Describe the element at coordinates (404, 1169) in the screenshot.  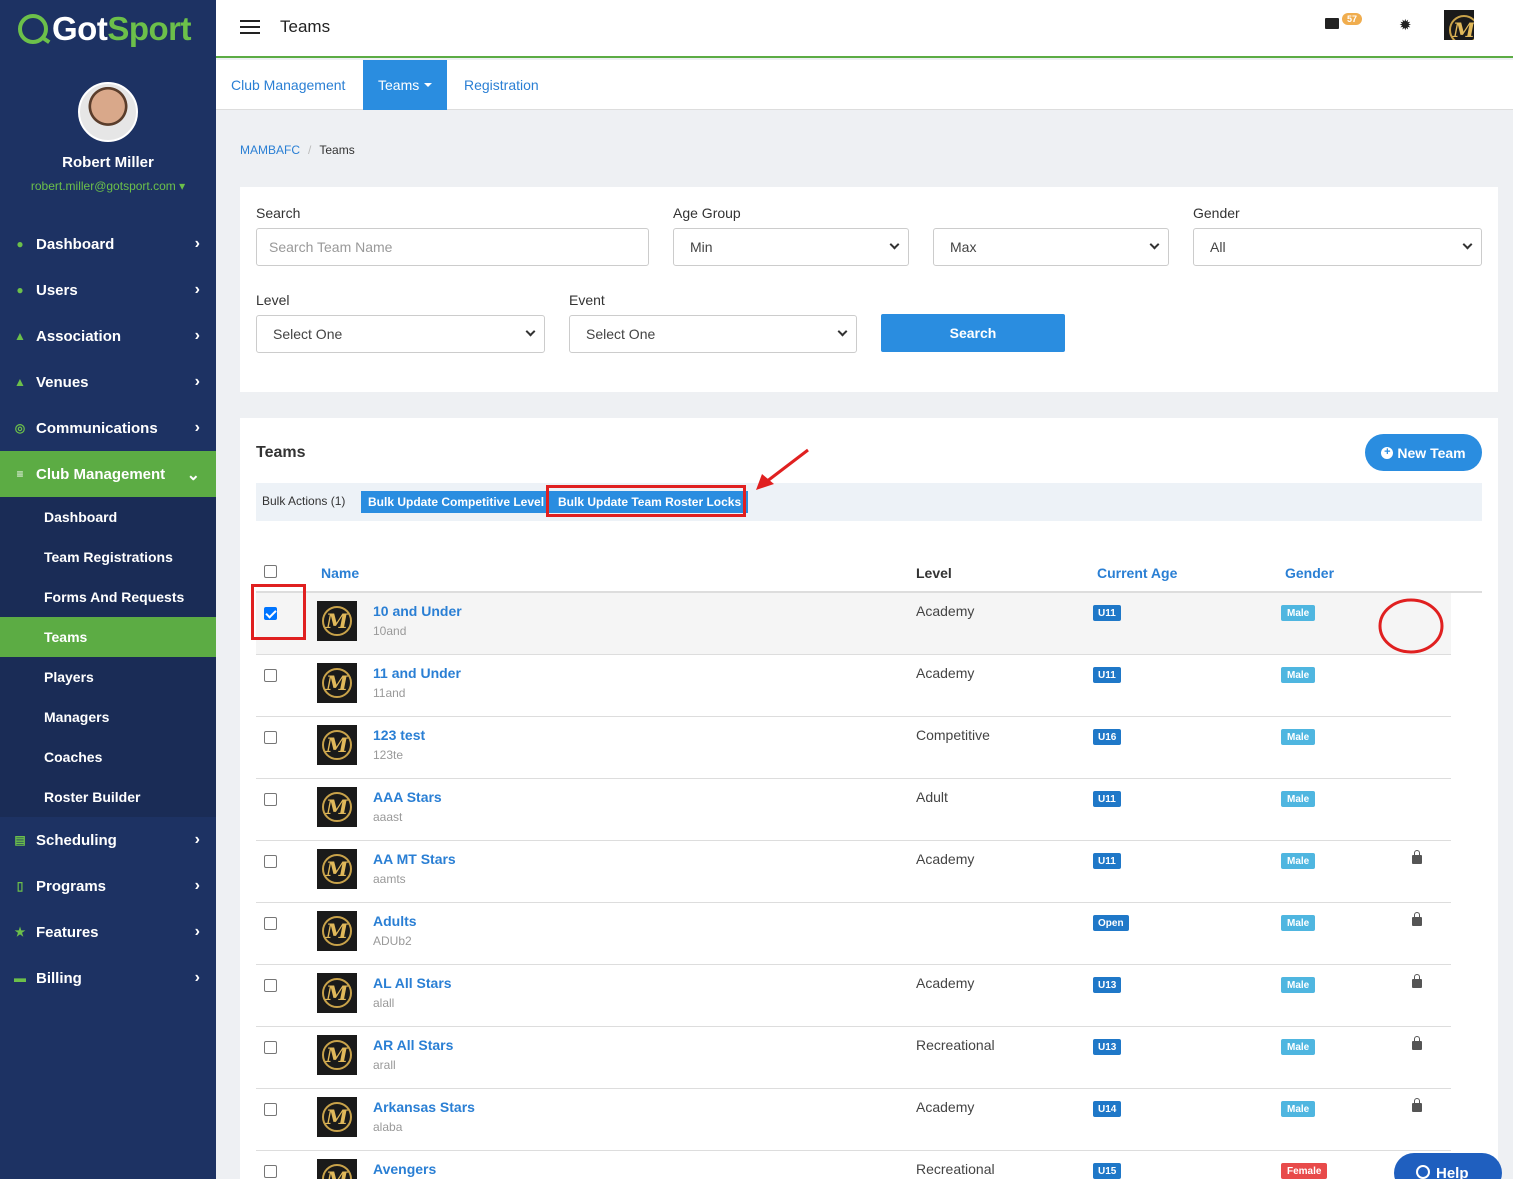
I see `team-name-link: Avengers` at that location.